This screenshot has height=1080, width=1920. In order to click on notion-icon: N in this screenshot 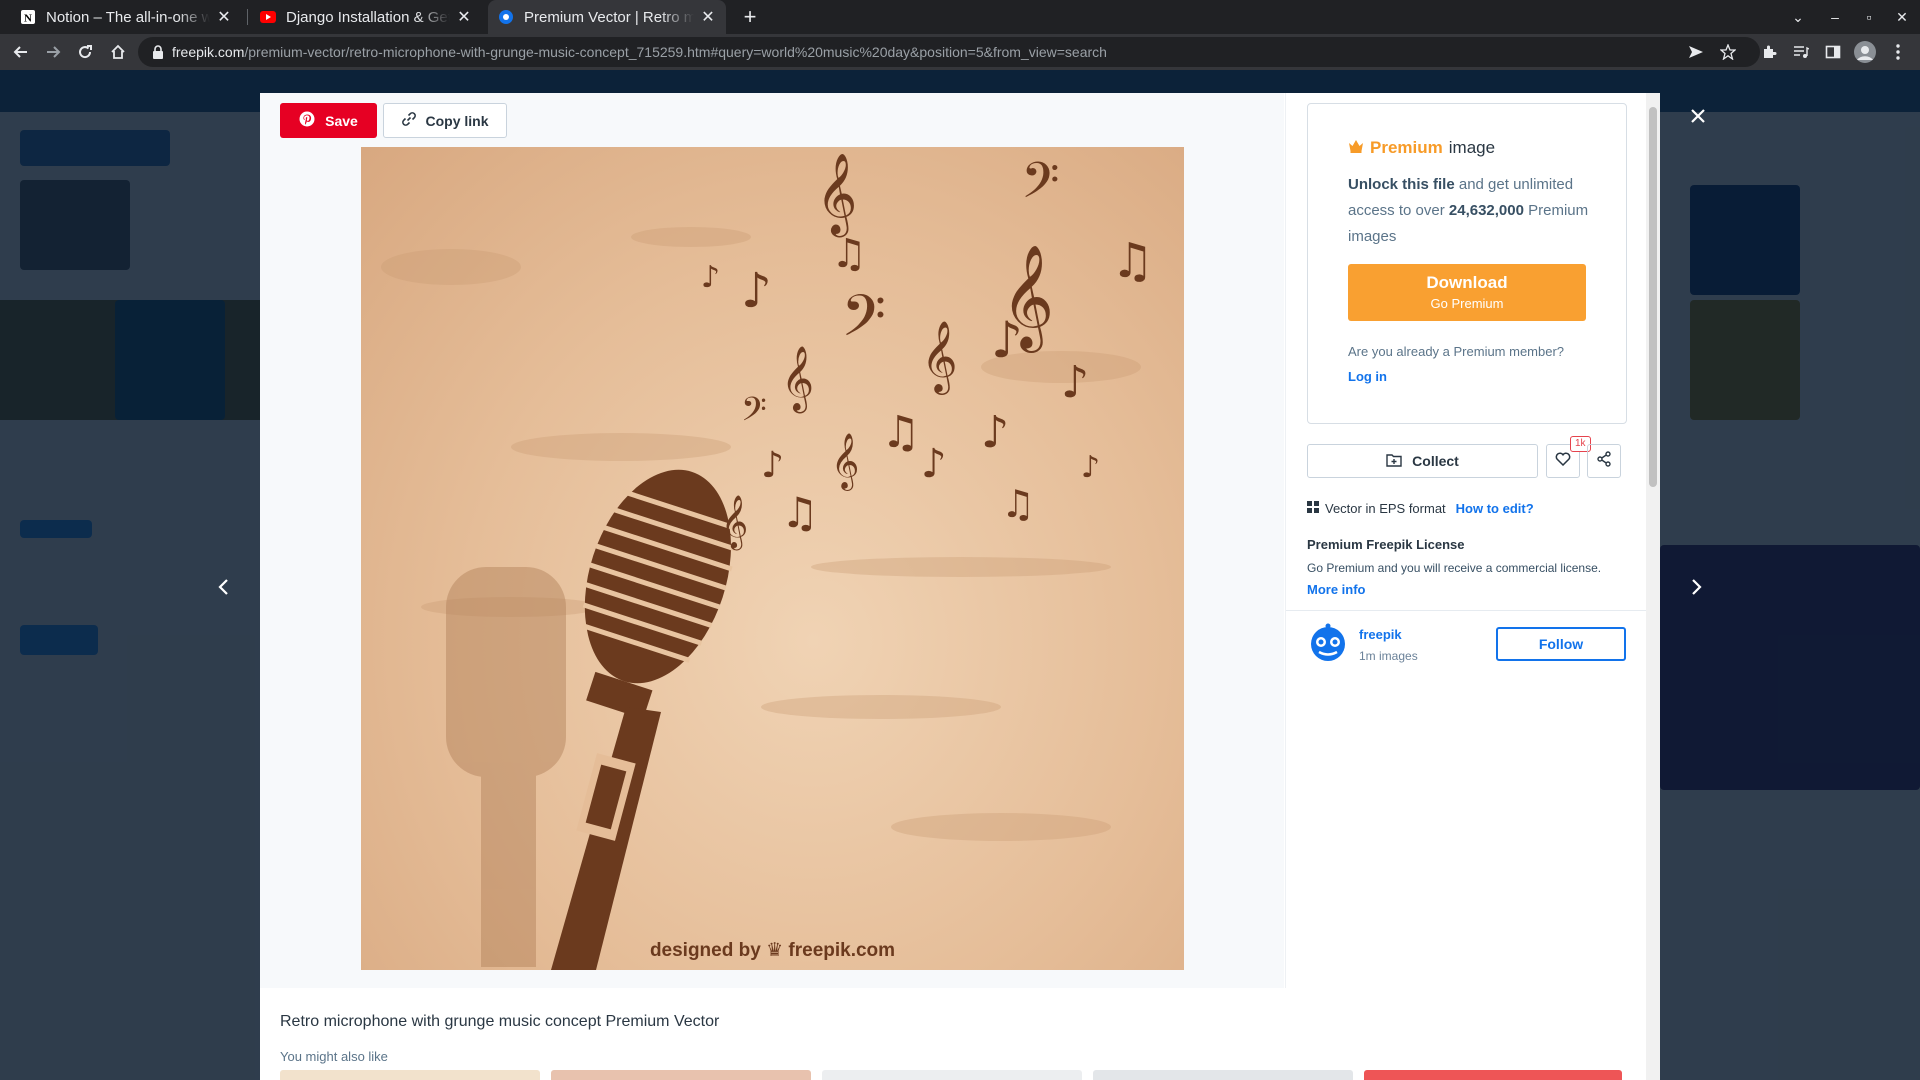, I will do `click(28, 17)`.